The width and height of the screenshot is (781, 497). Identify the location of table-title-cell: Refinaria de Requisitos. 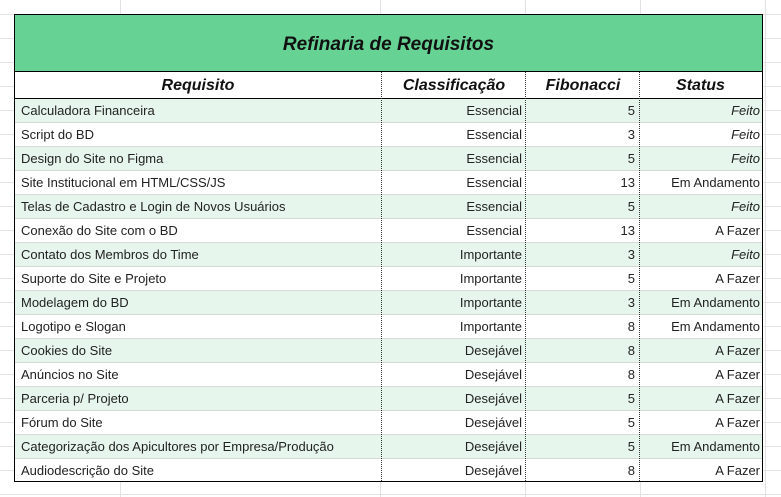
(388, 43).